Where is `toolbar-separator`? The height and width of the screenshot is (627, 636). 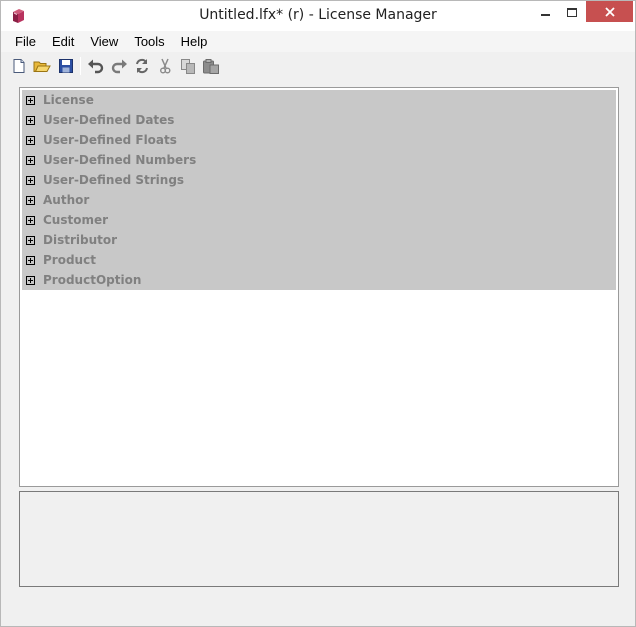 toolbar-separator is located at coordinates (80, 66).